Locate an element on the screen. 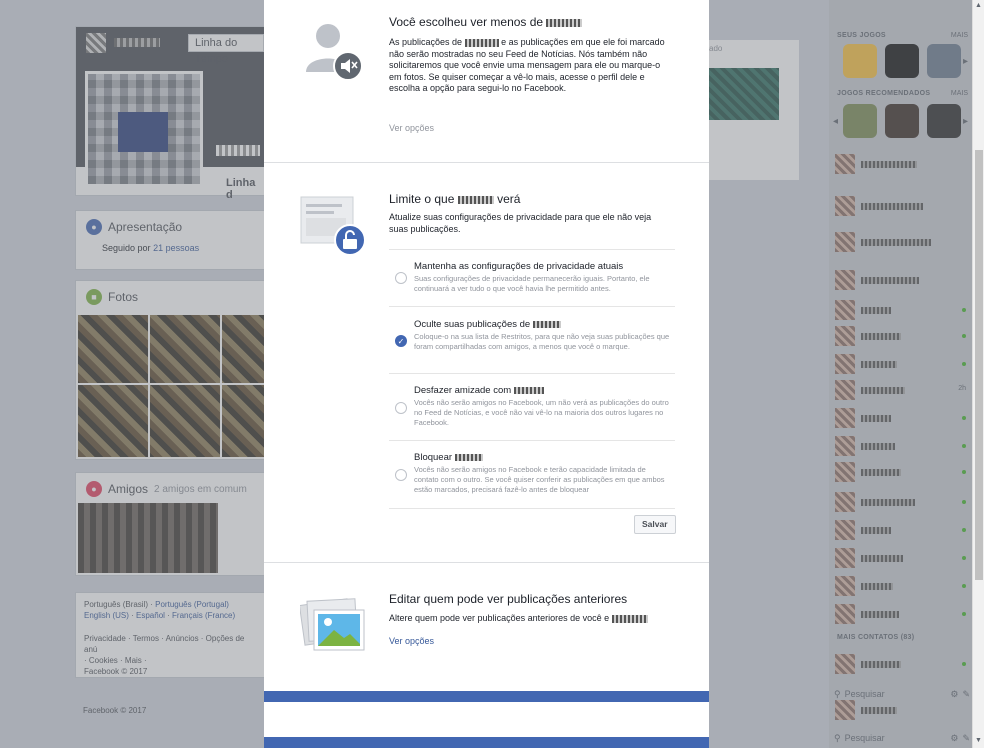 The image size is (984, 748). scroll-thumb is located at coordinates (979, 365).